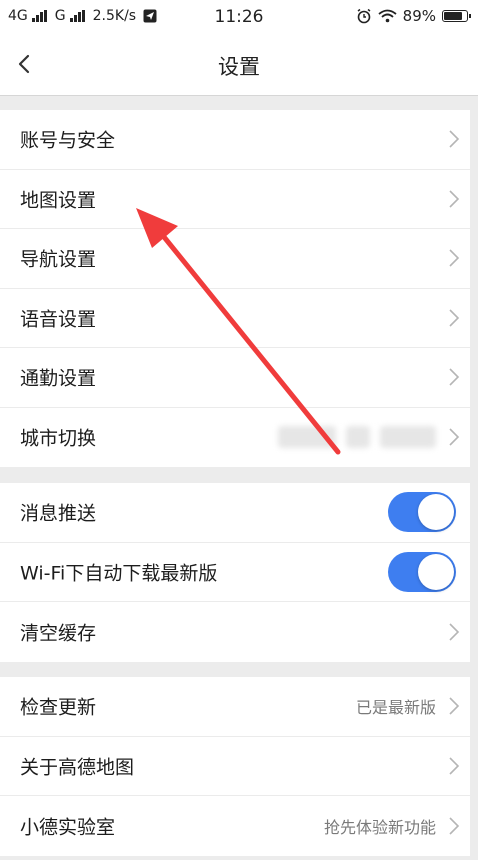 This screenshot has width=478, height=860. I want to click on status-right: 89%, so click(413, 16).